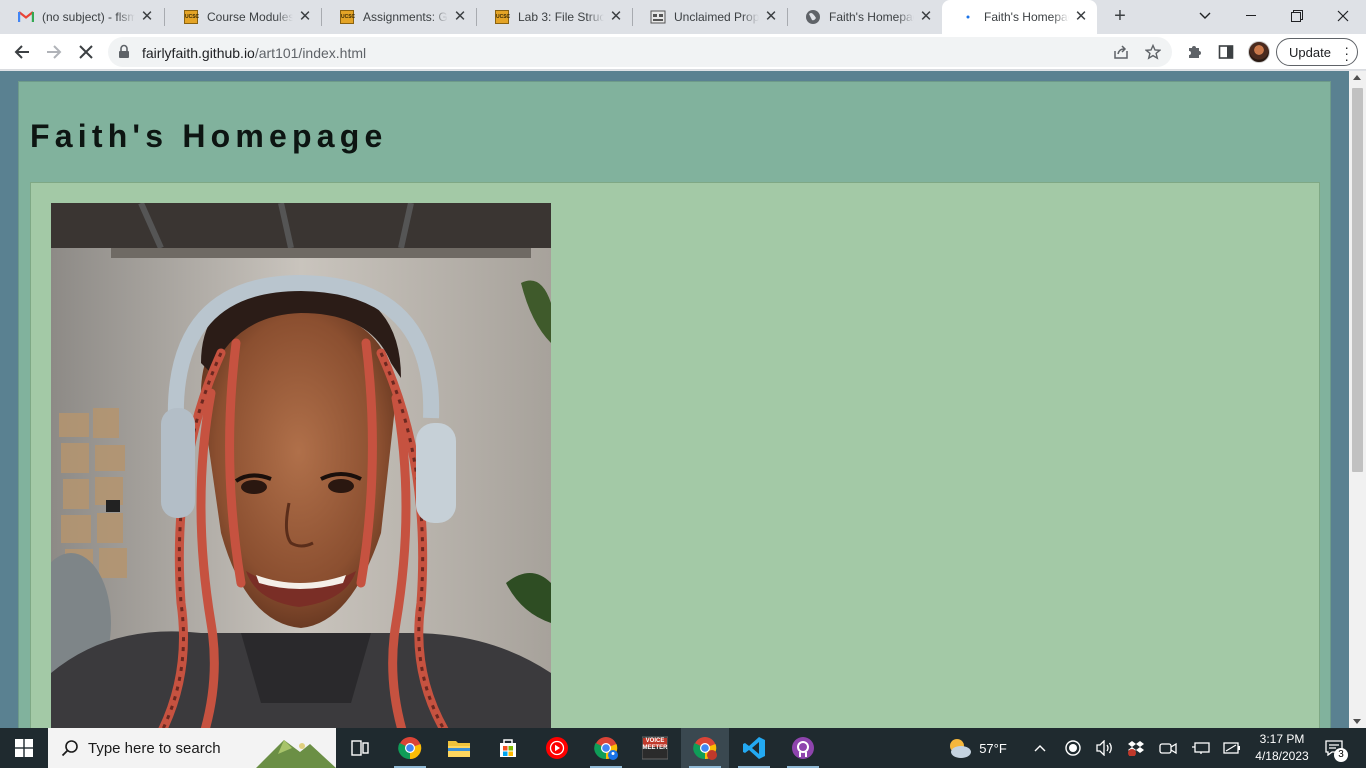 This screenshot has width=1366, height=768. I want to click on lock-icon, so click(124, 54).